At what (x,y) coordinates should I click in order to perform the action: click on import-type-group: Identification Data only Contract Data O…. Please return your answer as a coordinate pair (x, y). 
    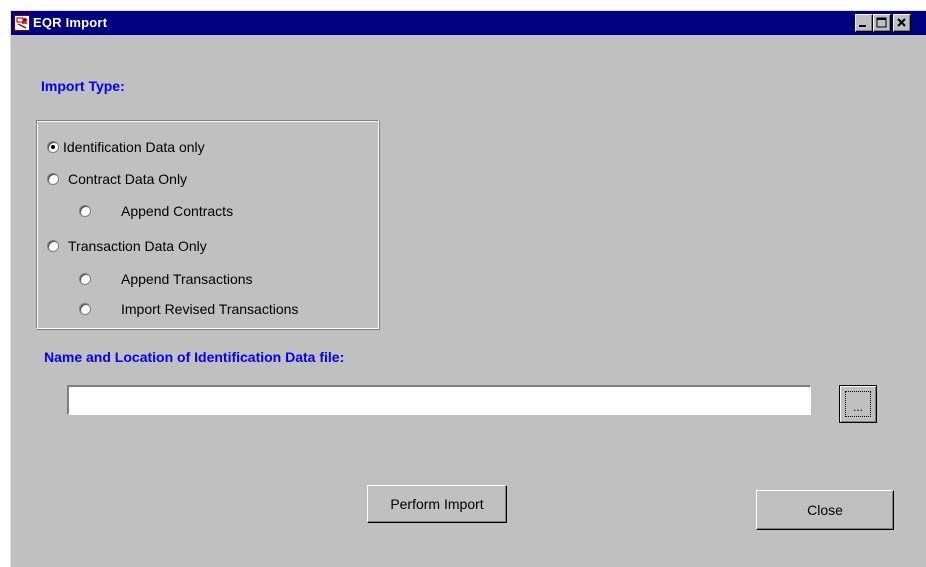
    Looking at the image, I should click on (207, 224).